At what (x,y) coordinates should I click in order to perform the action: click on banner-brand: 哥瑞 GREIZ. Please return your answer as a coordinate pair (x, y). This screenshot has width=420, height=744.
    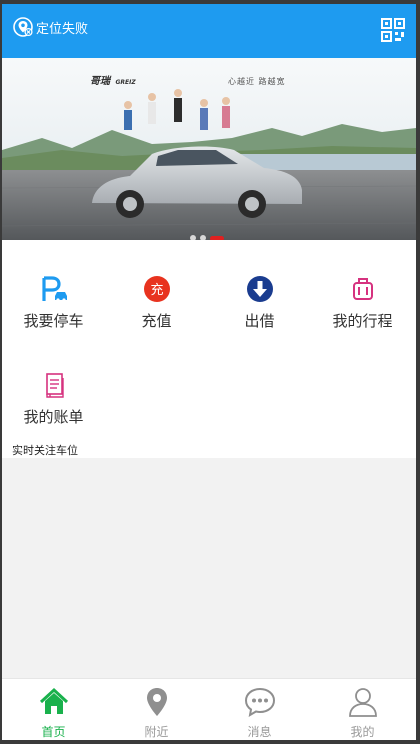
    Looking at the image, I should click on (113, 81).